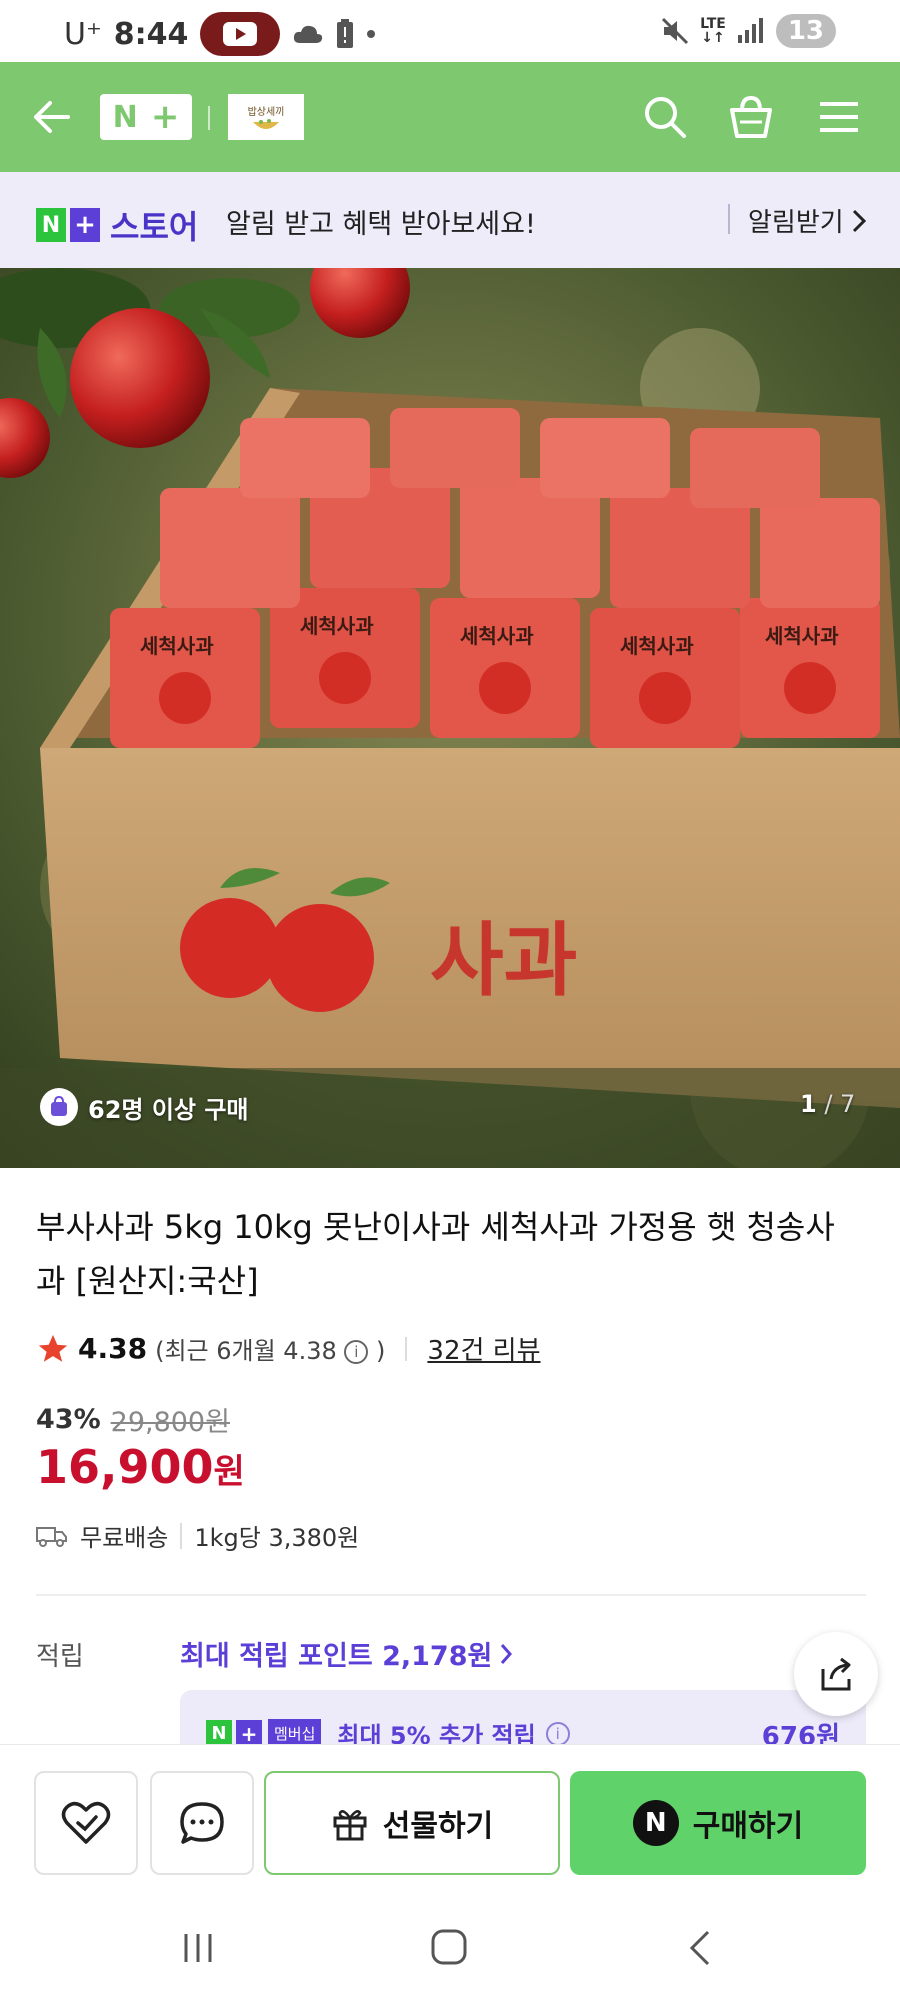  What do you see at coordinates (438, 1826) in the screenshot?
I see `gift-label: 선물하기` at bounding box center [438, 1826].